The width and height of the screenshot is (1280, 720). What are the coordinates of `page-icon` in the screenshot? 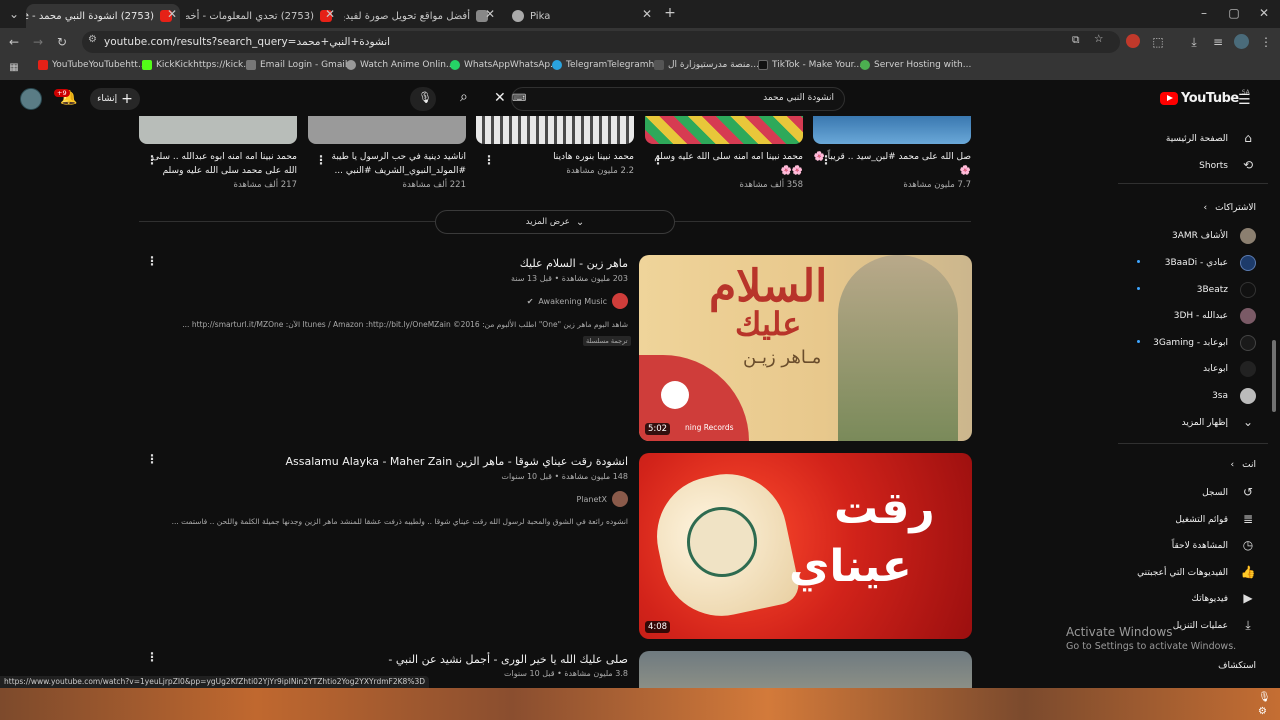 It's located at (251, 65).